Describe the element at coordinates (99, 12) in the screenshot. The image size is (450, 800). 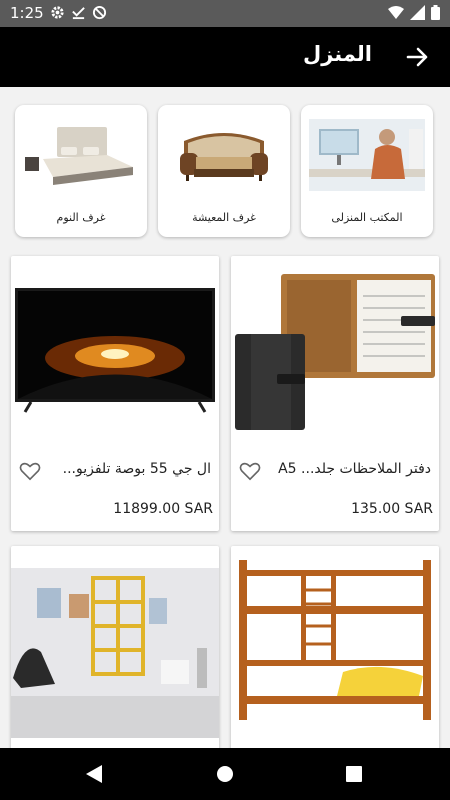
I see `block-icon` at that location.